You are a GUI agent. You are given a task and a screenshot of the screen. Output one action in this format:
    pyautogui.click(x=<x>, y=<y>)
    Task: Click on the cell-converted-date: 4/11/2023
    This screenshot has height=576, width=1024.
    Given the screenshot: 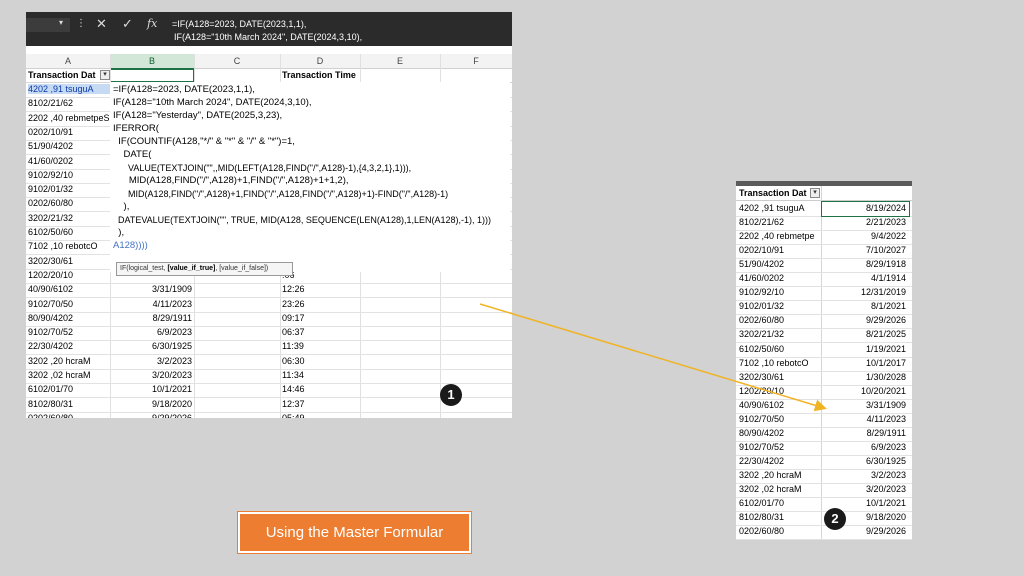 What is the action you would take?
    pyautogui.click(x=864, y=419)
    